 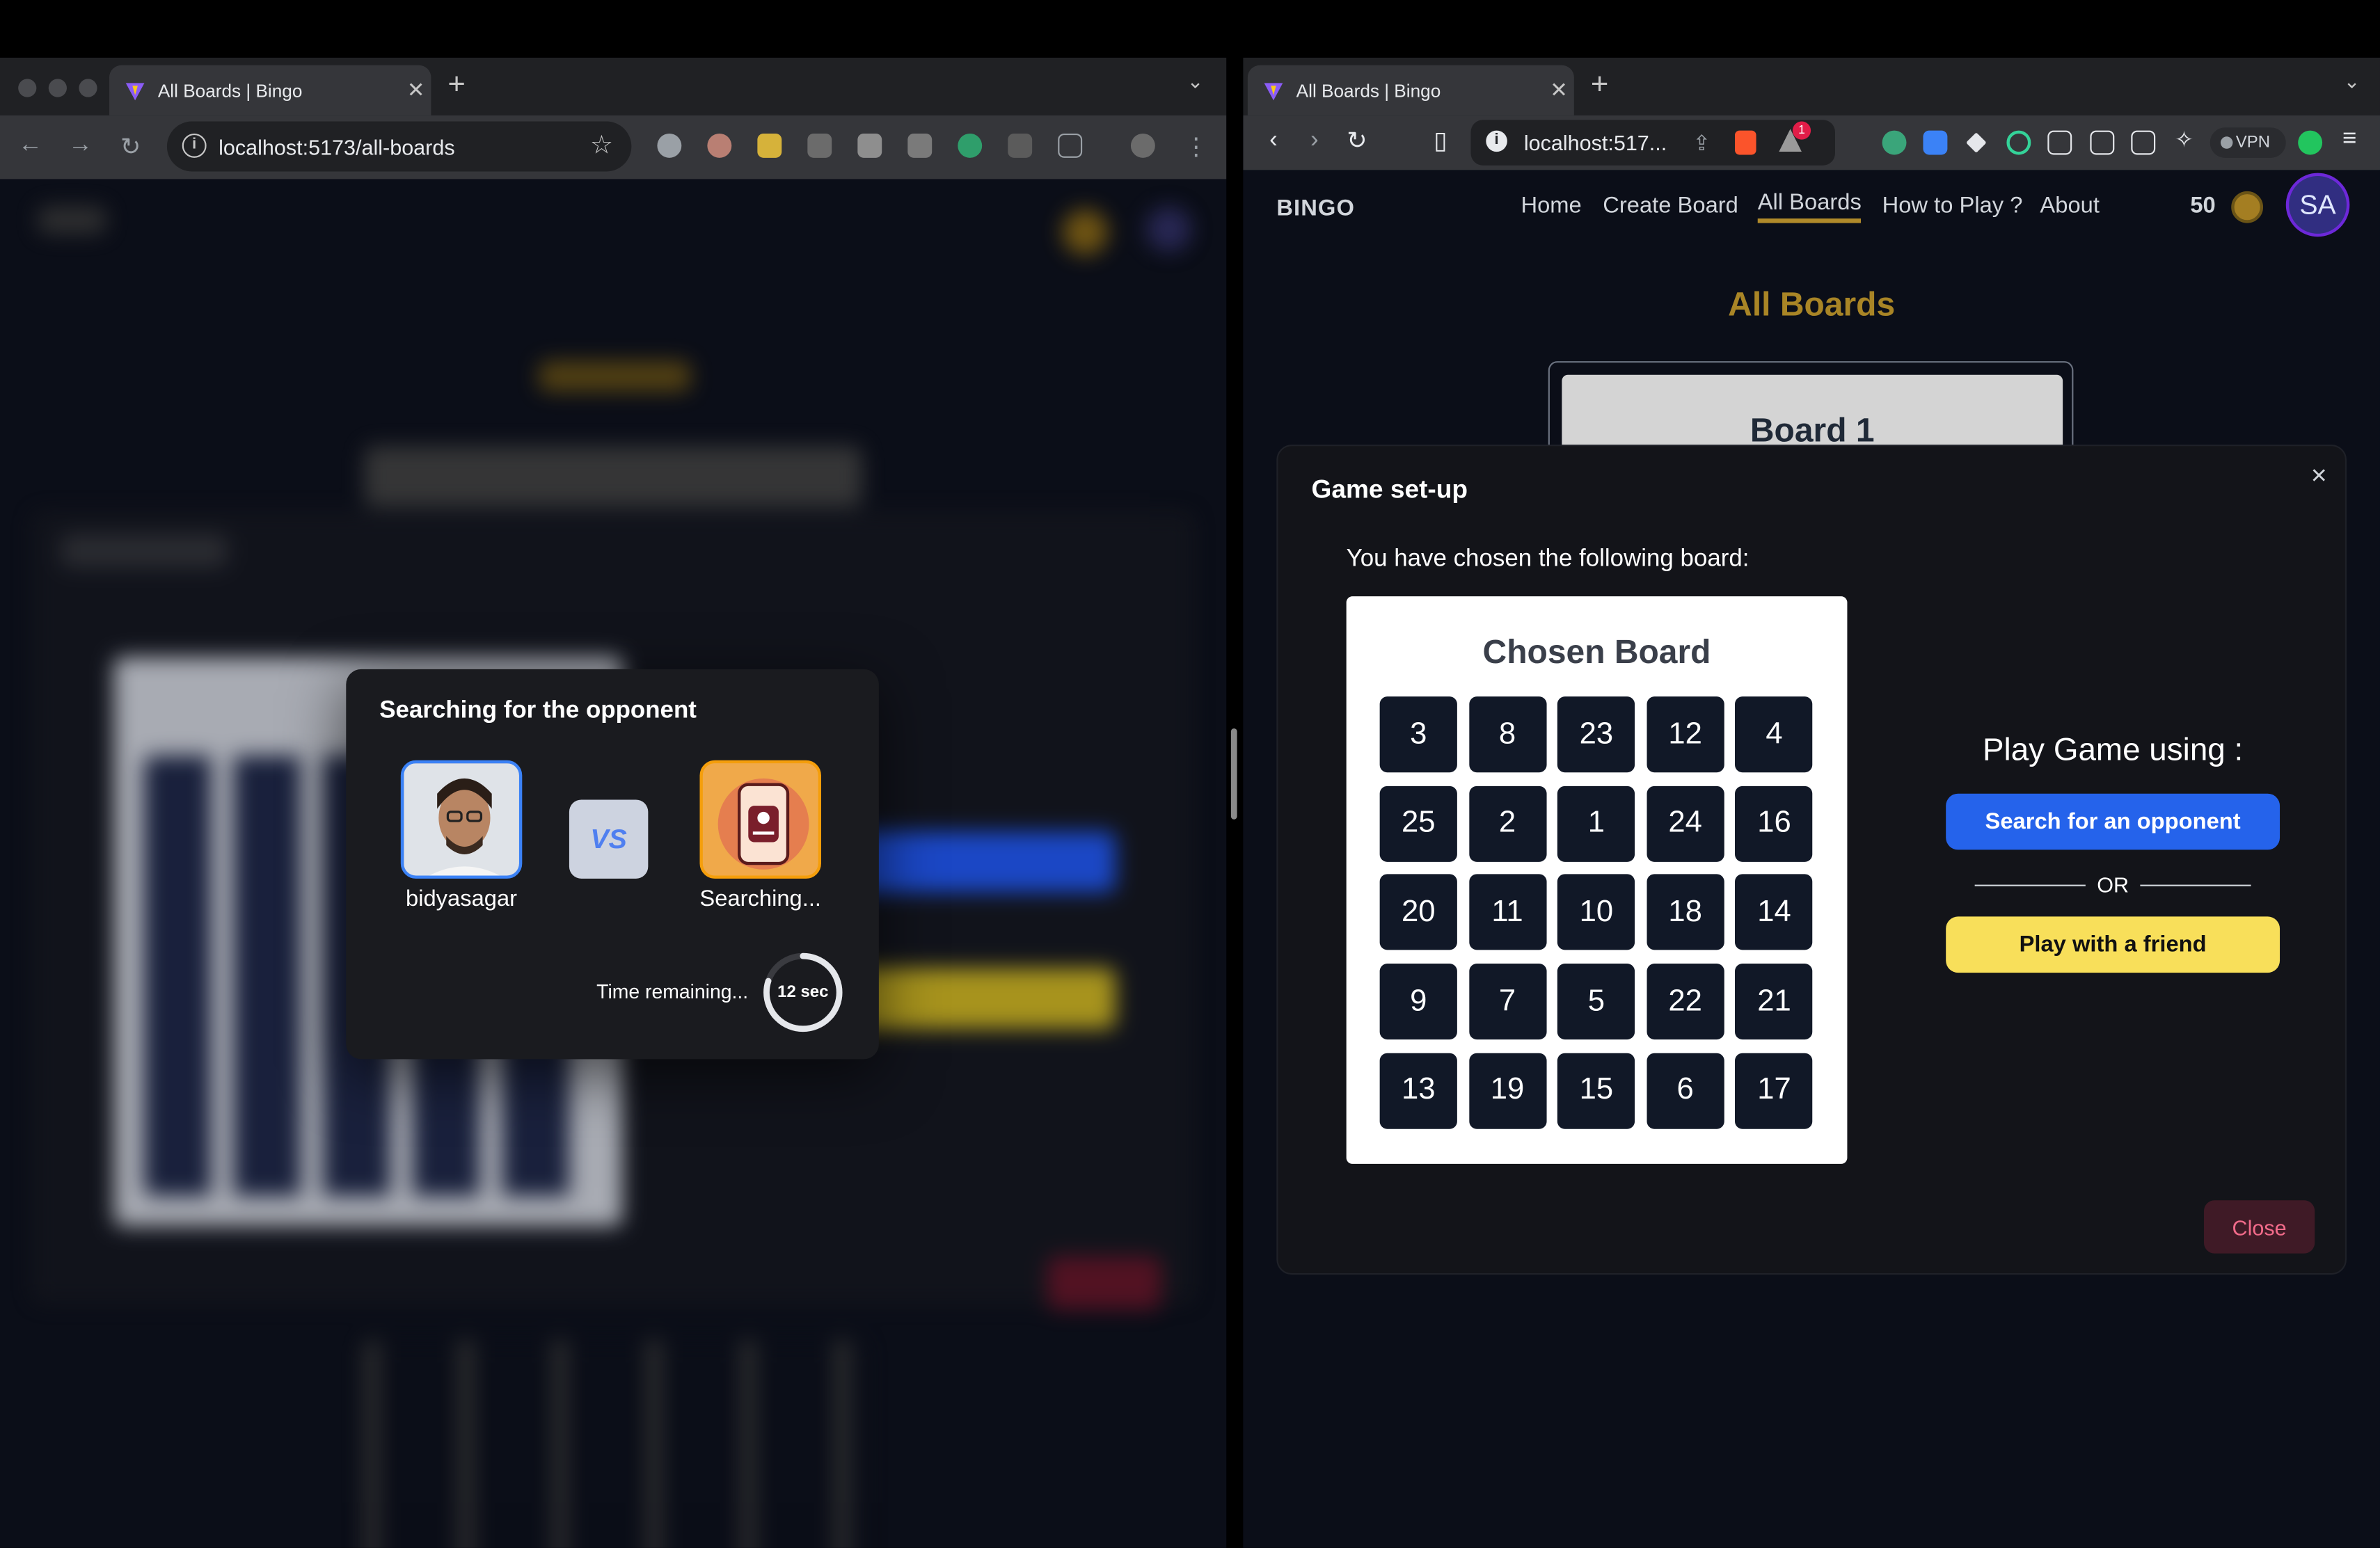 What do you see at coordinates (601, 146) in the screenshot?
I see `bookmark-star-icon: ☆` at bounding box center [601, 146].